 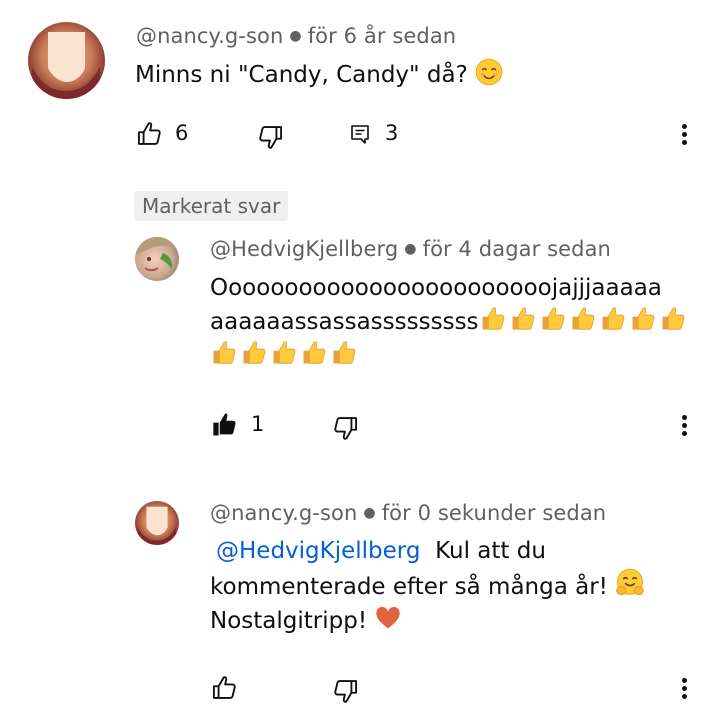 I want to click on reply-meta: @nancy.g-son ● för 0 sekunder sedan, so click(x=408, y=513).